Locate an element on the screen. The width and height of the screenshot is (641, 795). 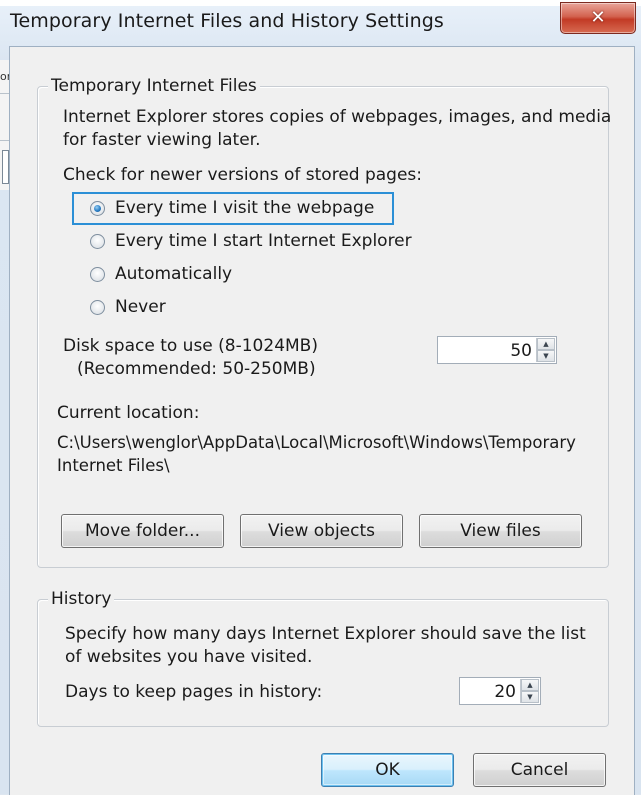
disk-space-label-line2: (Recommended: 50-250MB) is located at coordinates (196, 369).